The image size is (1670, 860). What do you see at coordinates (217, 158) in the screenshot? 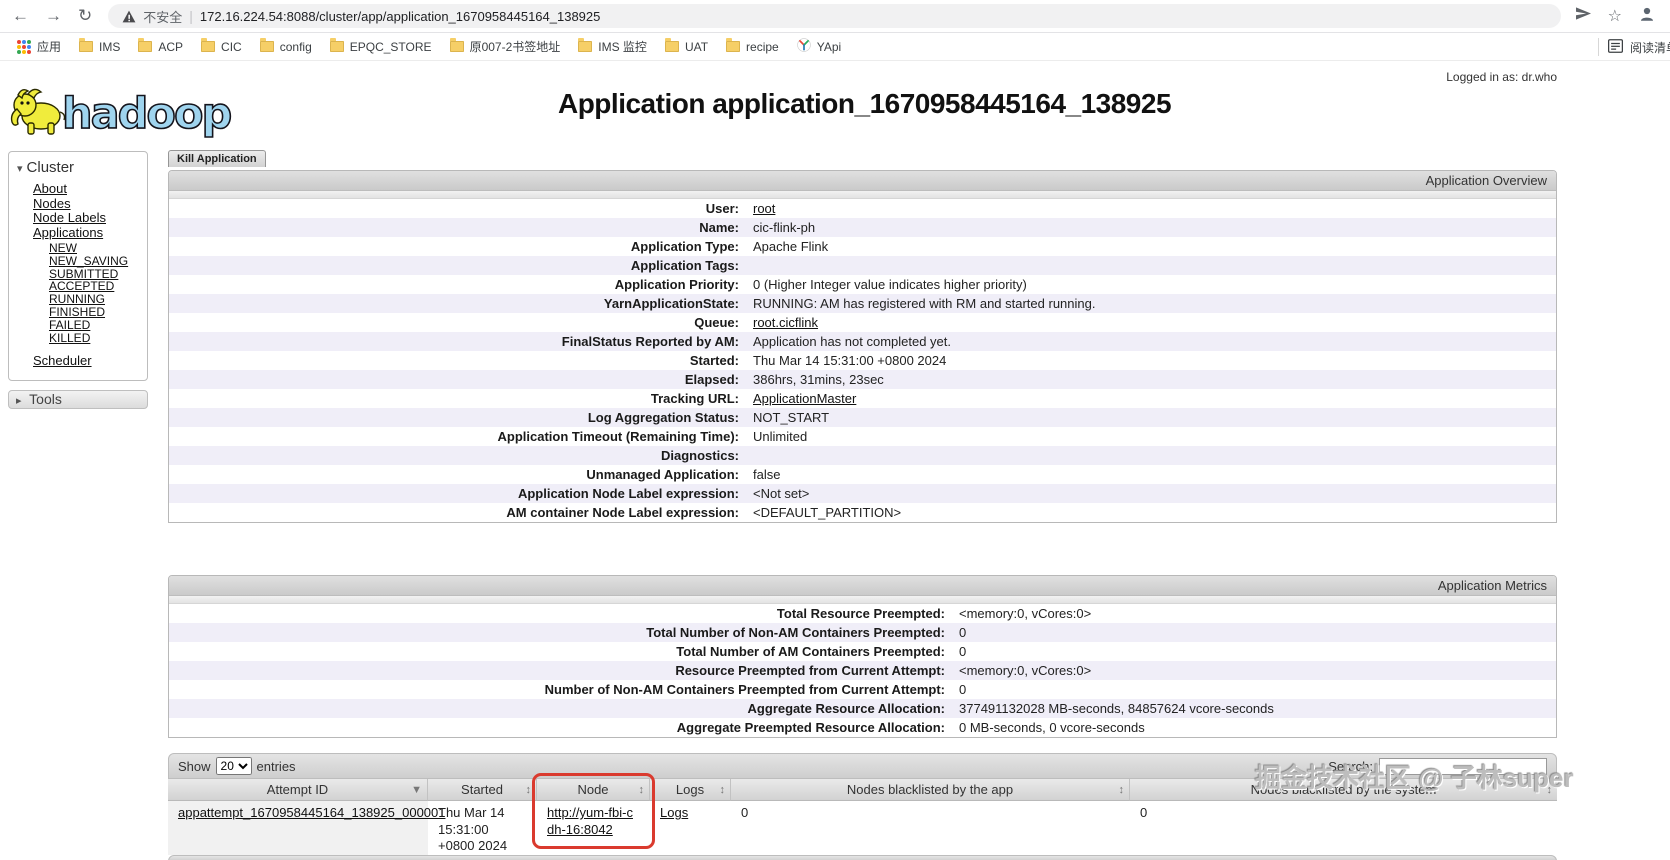
I see `kill-application-button: Kill Application` at bounding box center [217, 158].